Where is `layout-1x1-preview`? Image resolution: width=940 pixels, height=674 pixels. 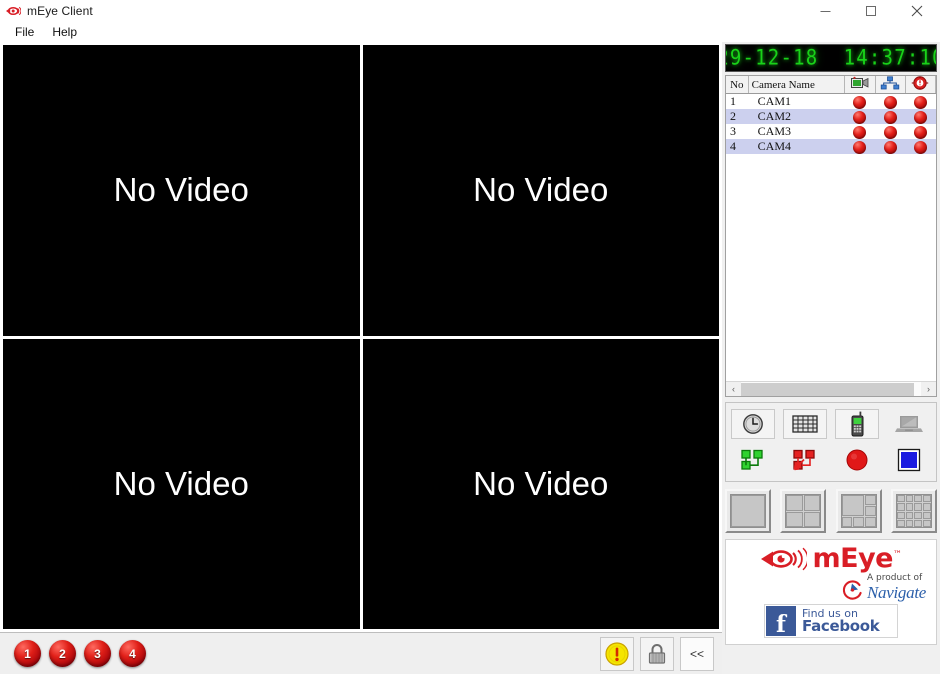 layout-1x1-preview is located at coordinates (748, 511).